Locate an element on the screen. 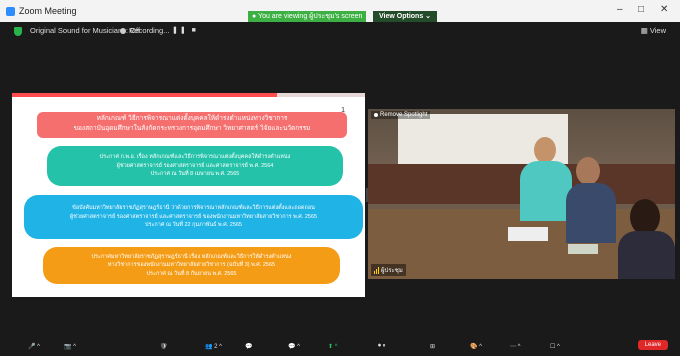 This screenshot has width=680, height=356. pause-stop-recording-icon: ❚❚ ■ is located at coordinates (185, 30).